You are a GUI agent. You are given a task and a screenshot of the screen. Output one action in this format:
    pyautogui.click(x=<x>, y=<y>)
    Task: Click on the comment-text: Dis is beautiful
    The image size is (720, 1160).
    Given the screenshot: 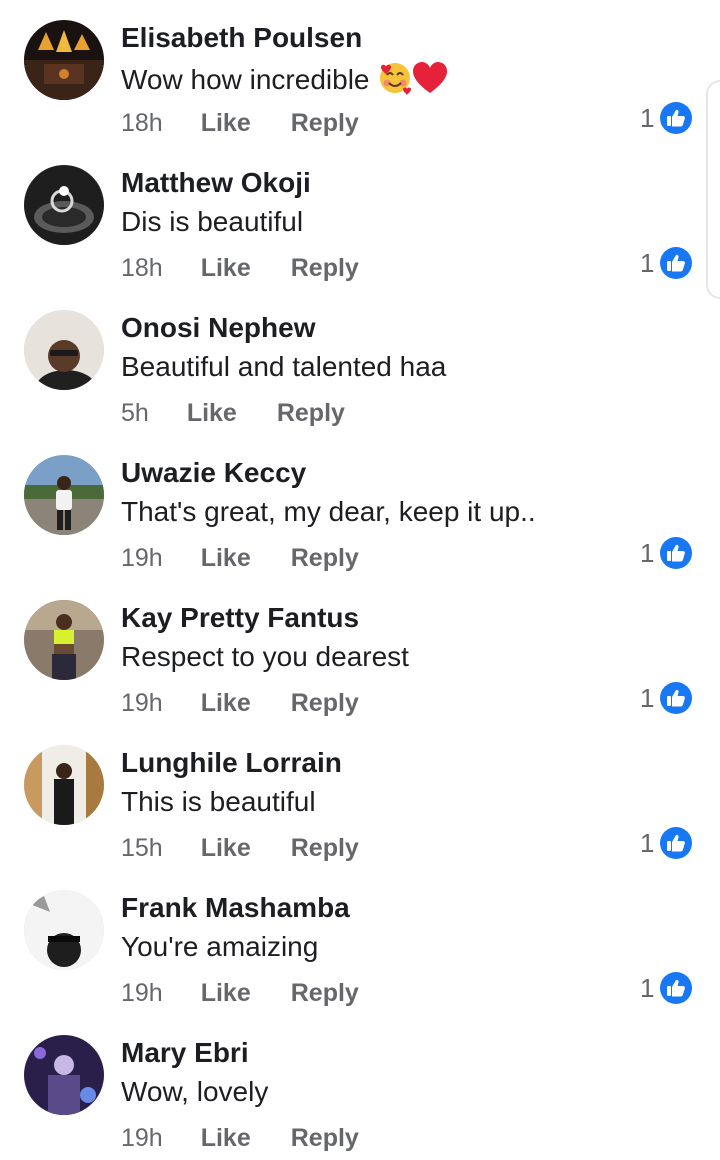 What is the action you would take?
    pyautogui.click(x=212, y=221)
    